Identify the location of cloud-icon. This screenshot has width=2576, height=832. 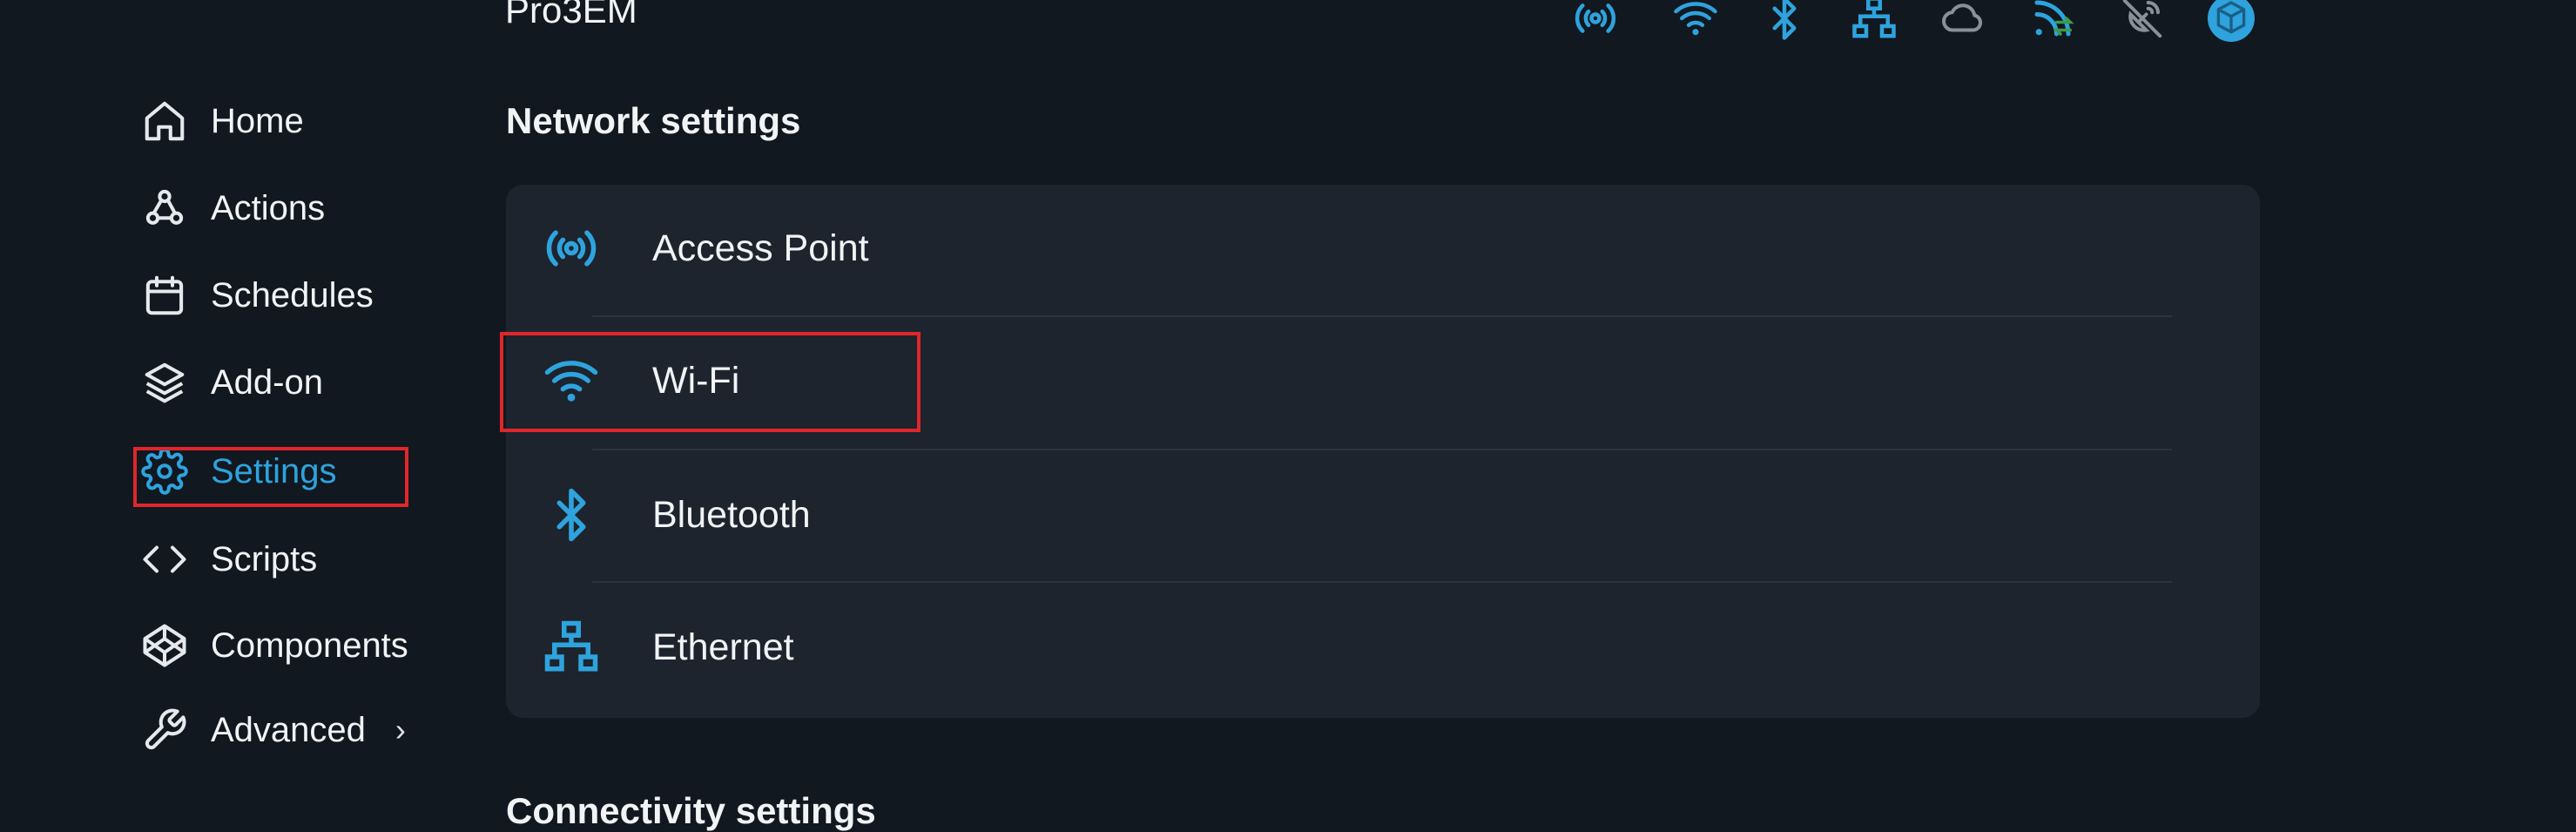
(1963, 21).